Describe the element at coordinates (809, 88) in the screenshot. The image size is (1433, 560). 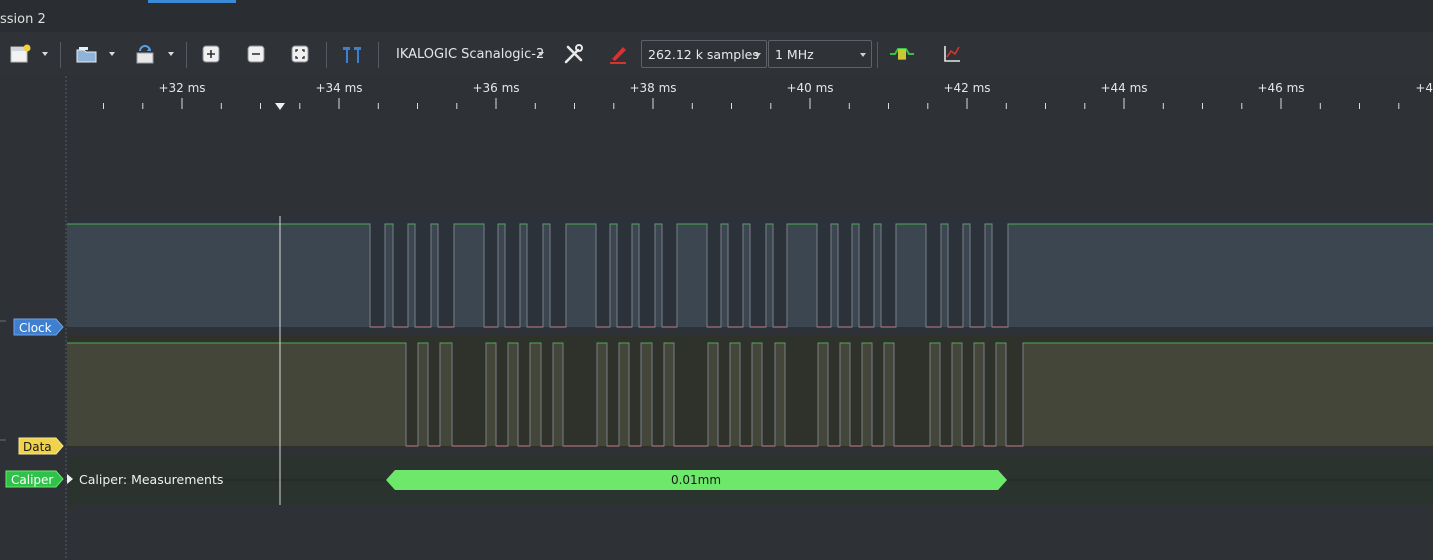
I see `ruler-tick-label: +40 ms` at that location.